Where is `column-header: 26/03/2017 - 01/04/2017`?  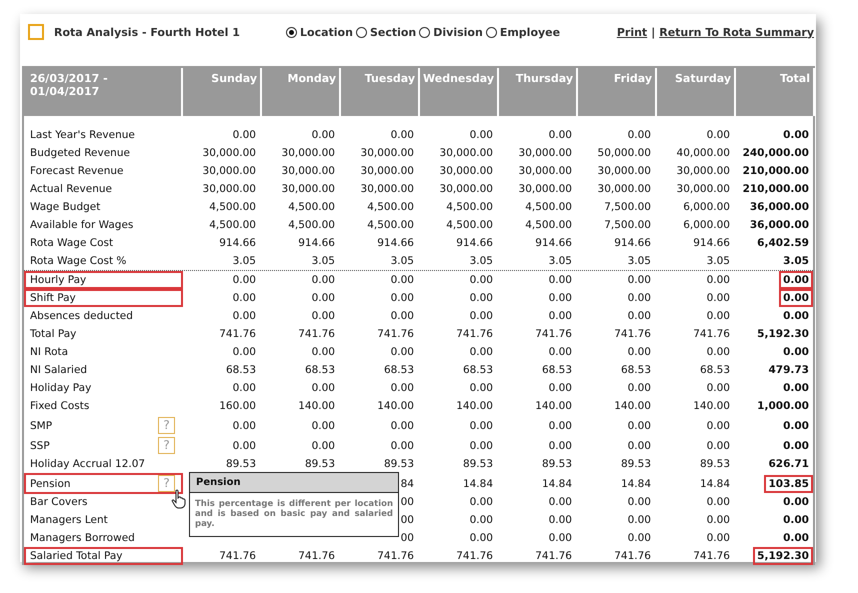 column-header: 26/03/2017 - 01/04/2017 is located at coordinates (103, 92).